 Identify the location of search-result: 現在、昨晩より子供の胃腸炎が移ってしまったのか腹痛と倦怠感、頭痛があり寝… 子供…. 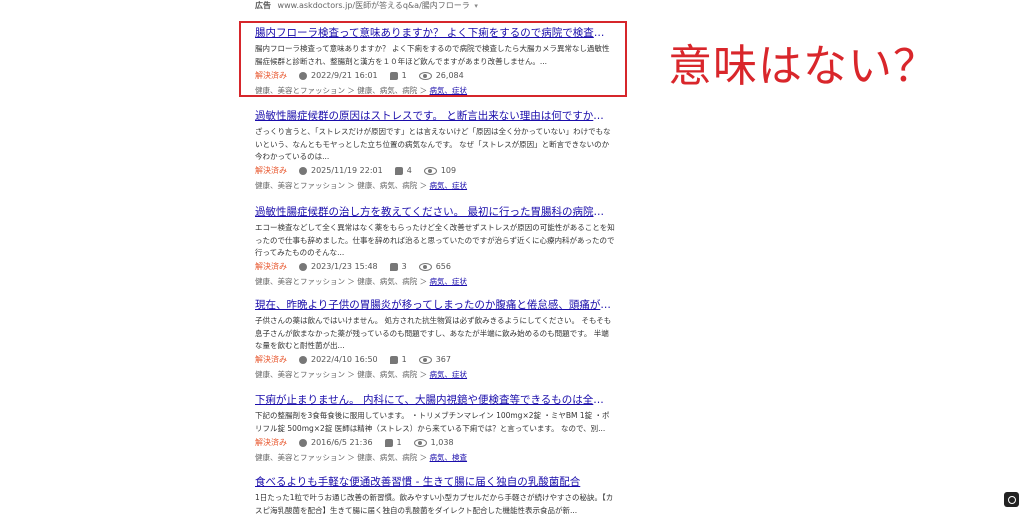
(435, 339).